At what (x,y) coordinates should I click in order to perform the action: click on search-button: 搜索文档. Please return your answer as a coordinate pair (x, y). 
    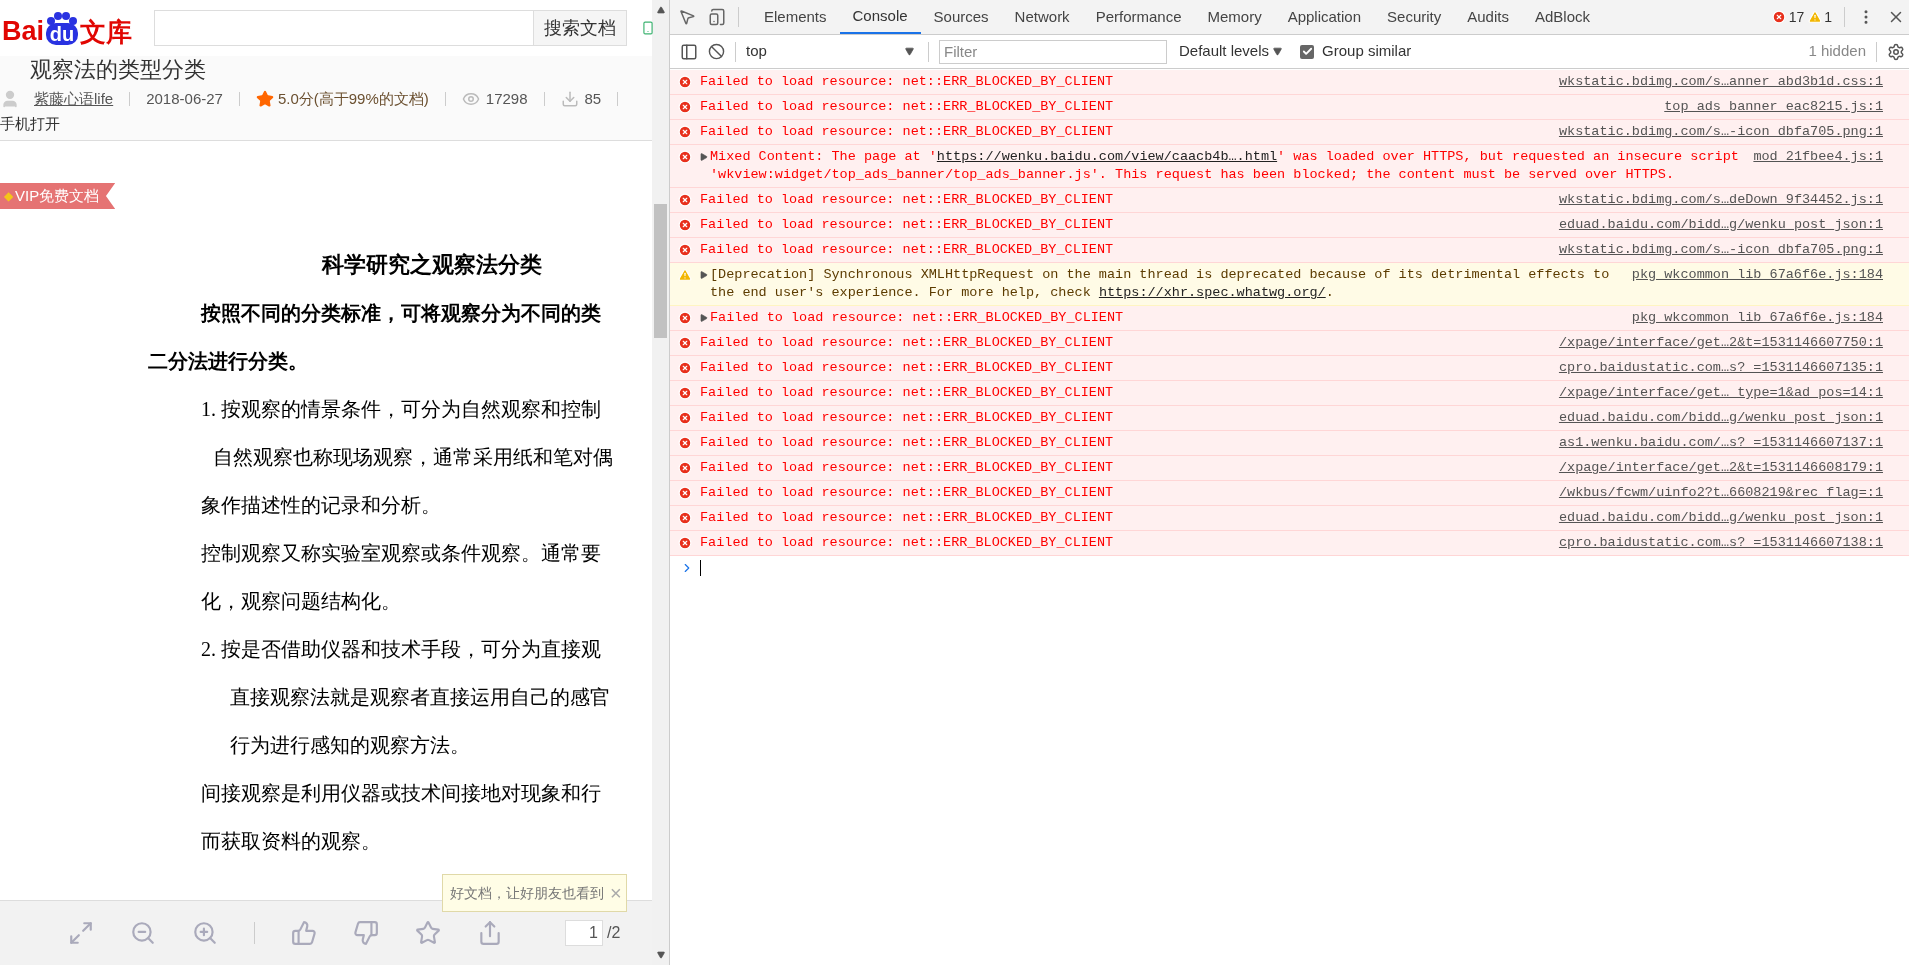
    Looking at the image, I should click on (581, 28).